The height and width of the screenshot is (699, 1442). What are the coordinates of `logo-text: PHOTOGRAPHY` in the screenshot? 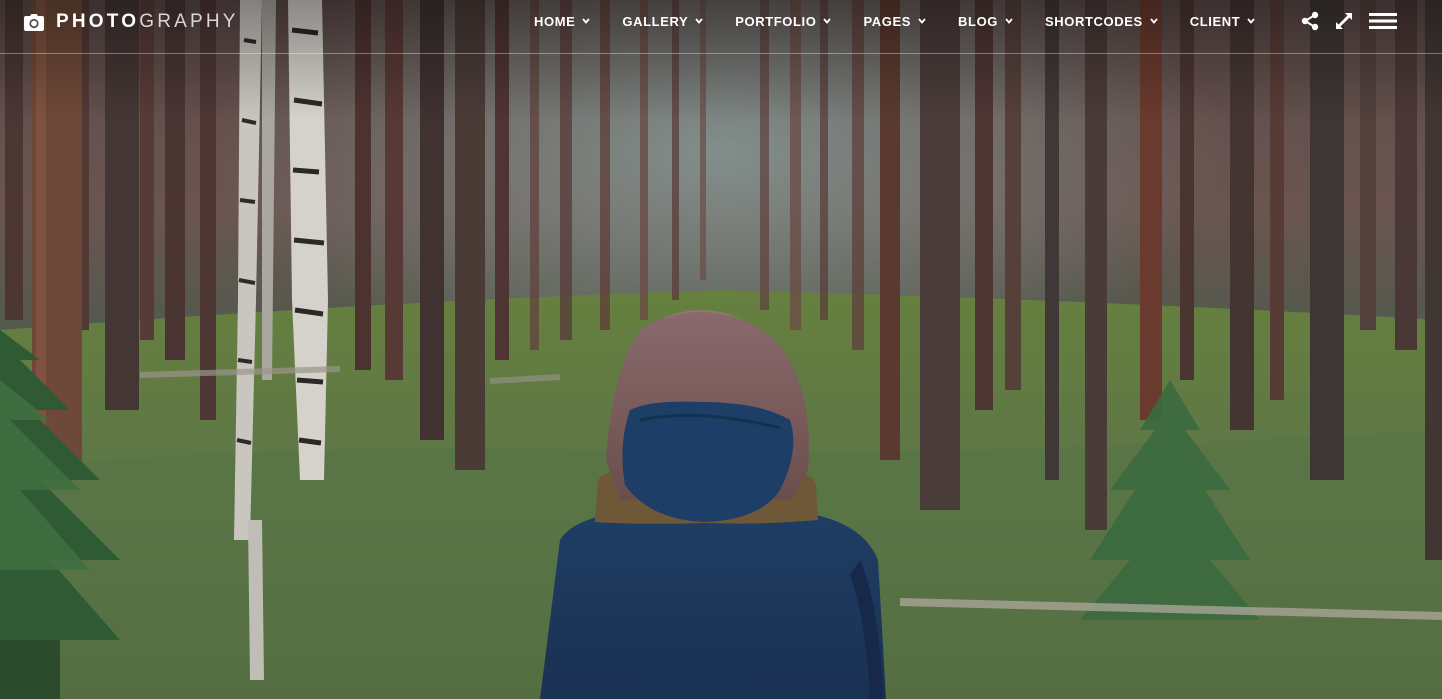 It's located at (147, 22).